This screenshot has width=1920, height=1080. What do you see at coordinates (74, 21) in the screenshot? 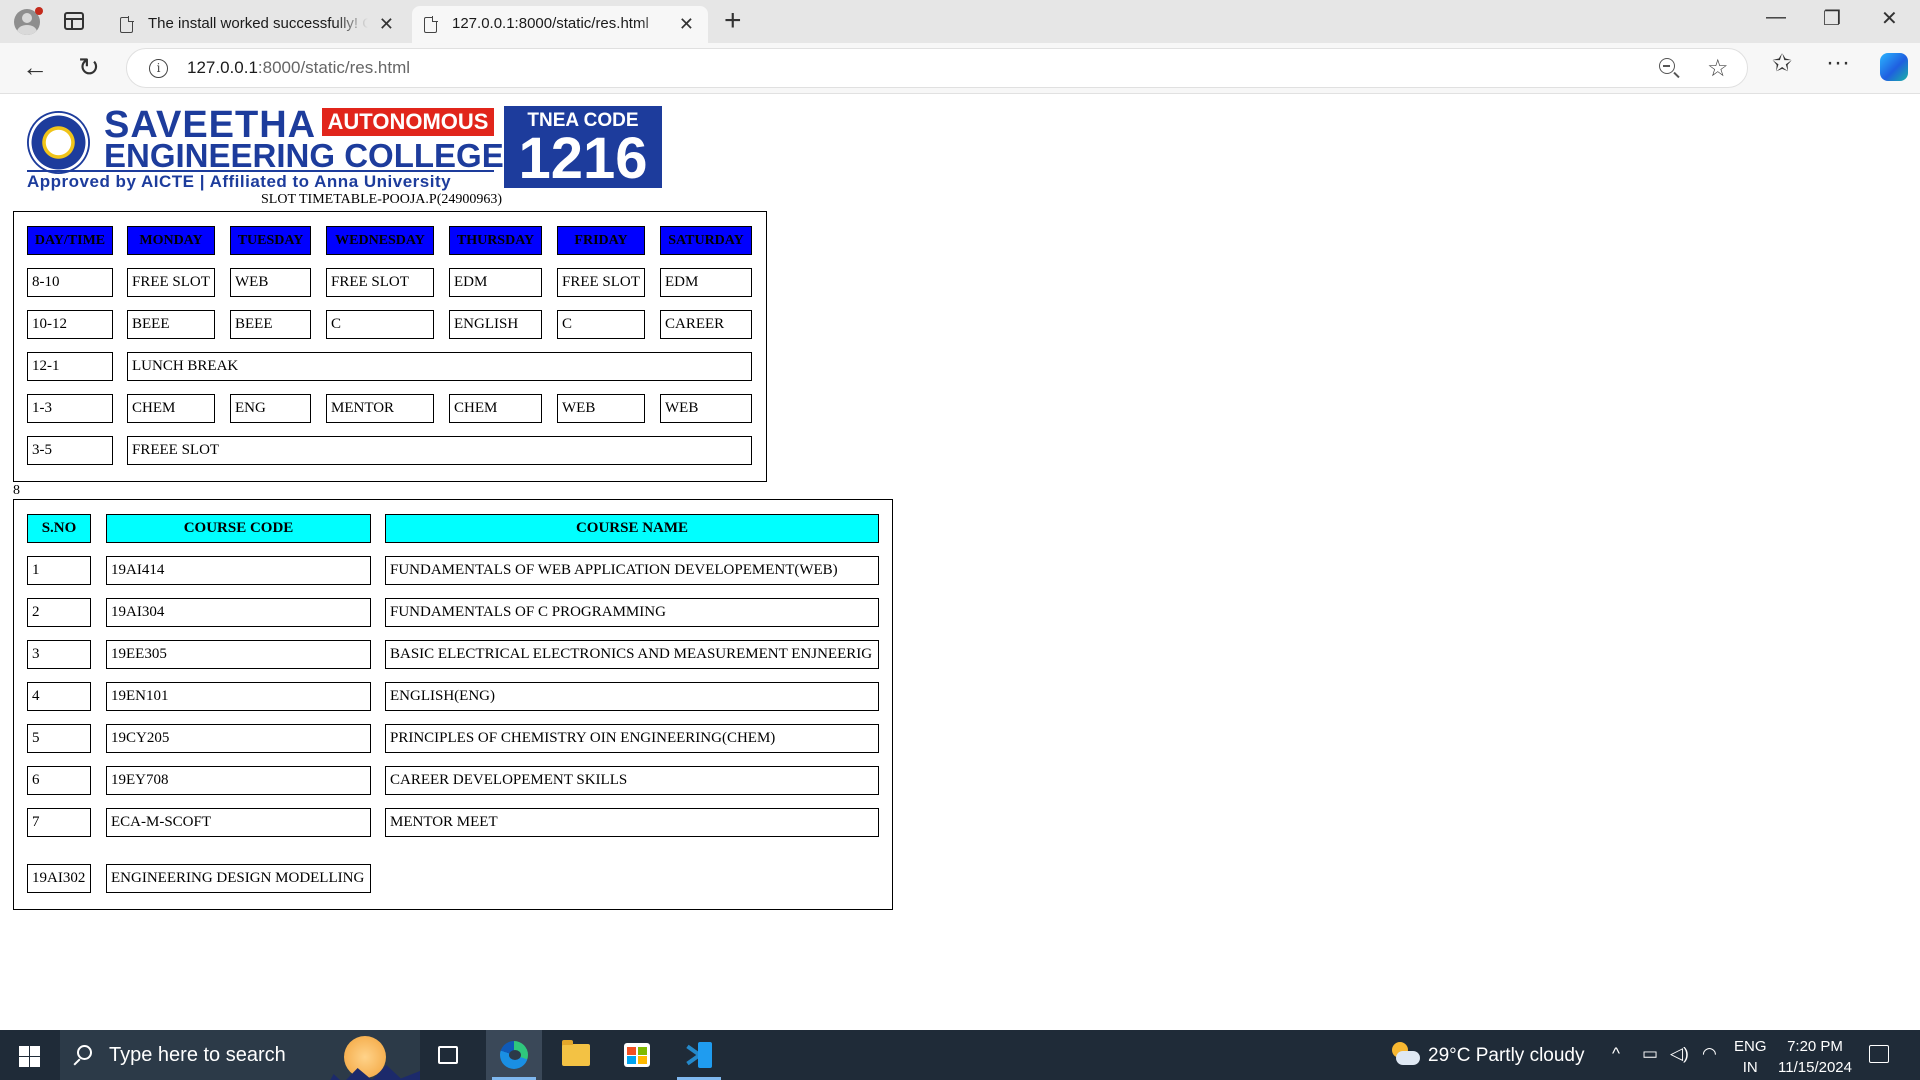
I see `tab-actions-icon` at bounding box center [74, 21].